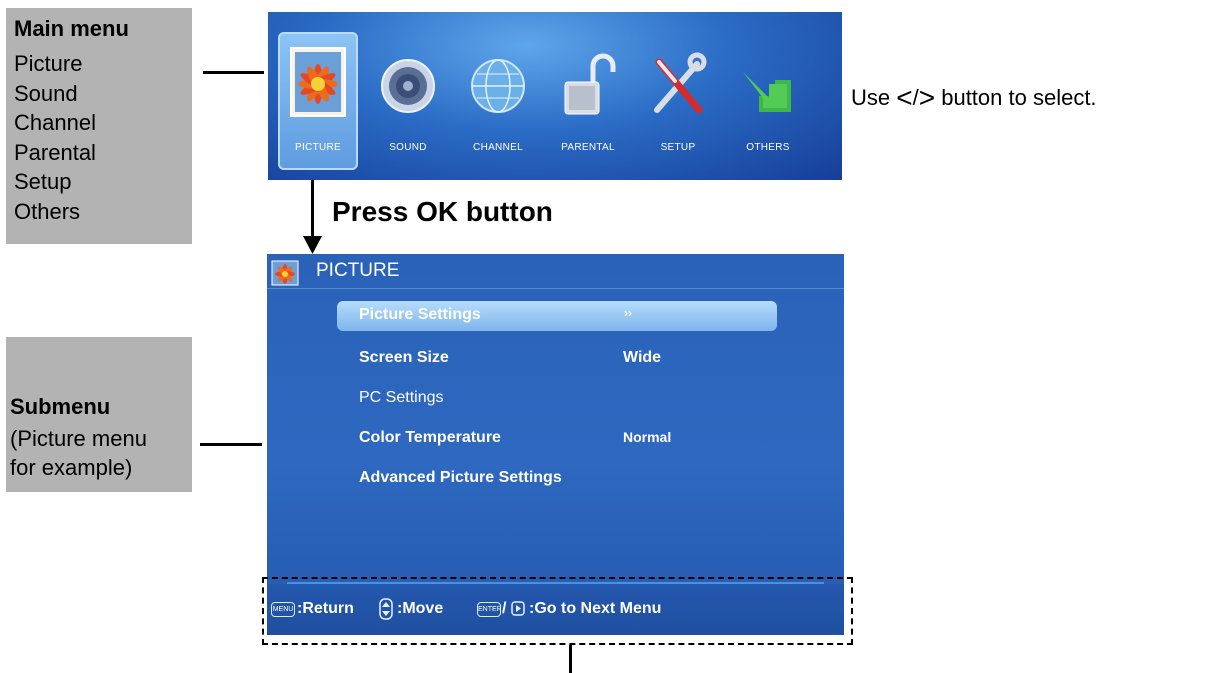  I want to click on menu-item-label: CHANNEL, so click(498, 147).